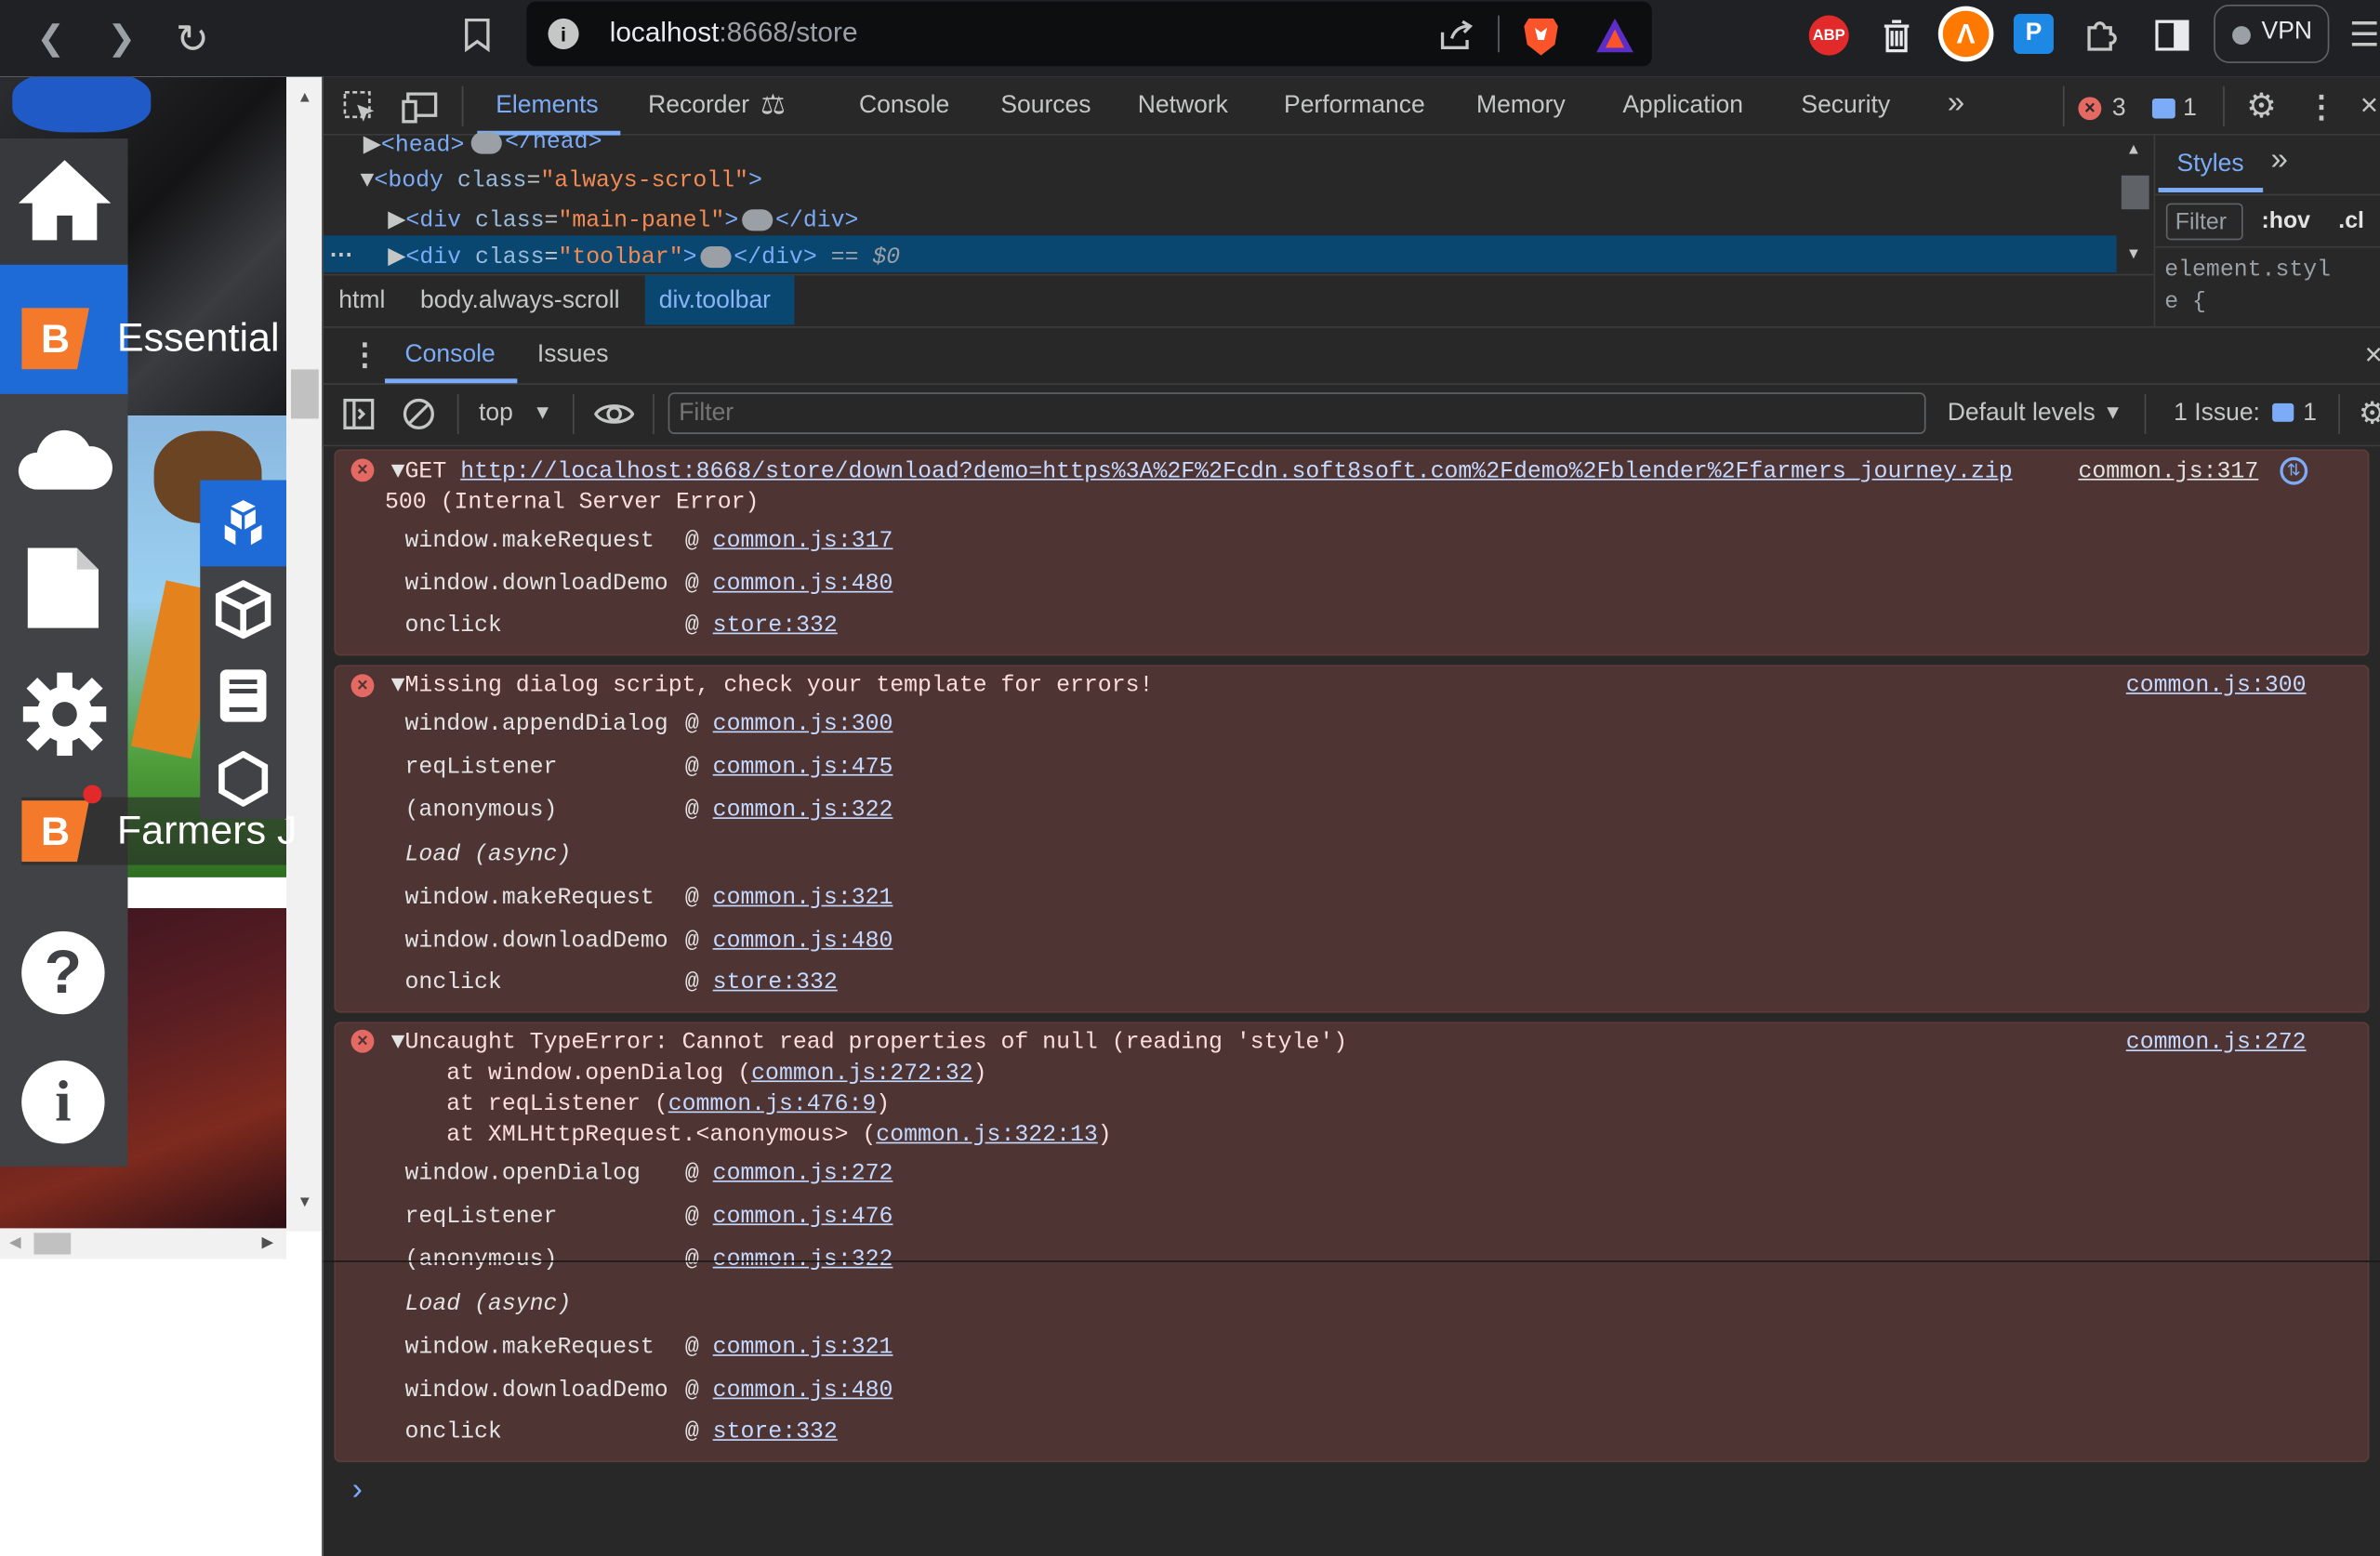 Image resolution: width=2380 pixels, height=1556 pixels. What do you see at coordinates (2369, 413) in the screenshot?
I see `console-settings-icon: ⚙` at bounding box center [2369, 413].